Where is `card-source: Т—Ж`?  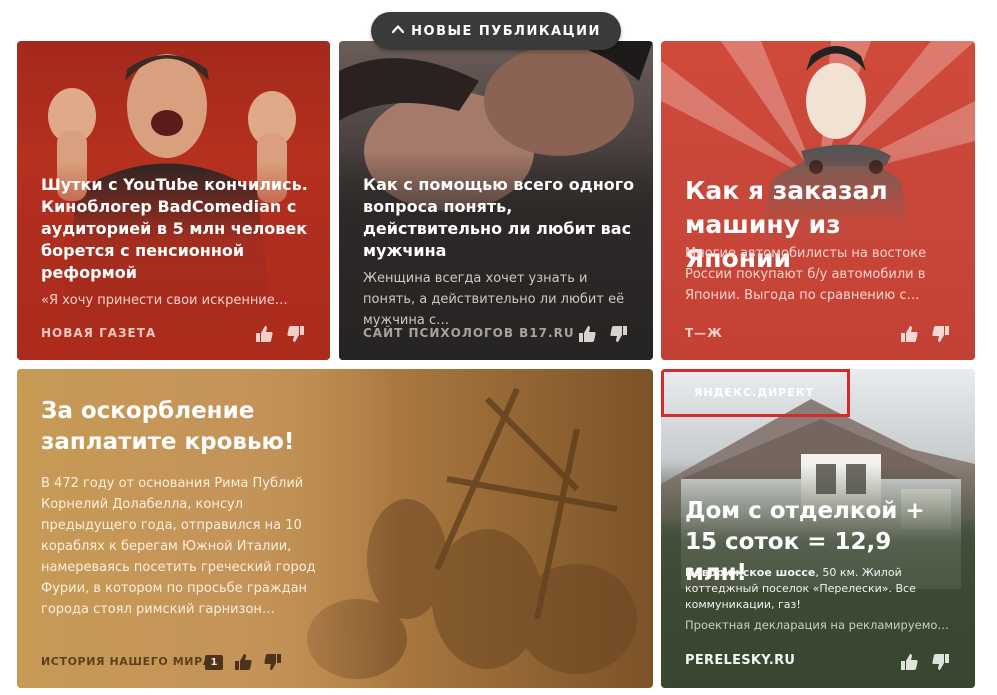
card-source: Т—Ж is located at coordinates (704, 333).